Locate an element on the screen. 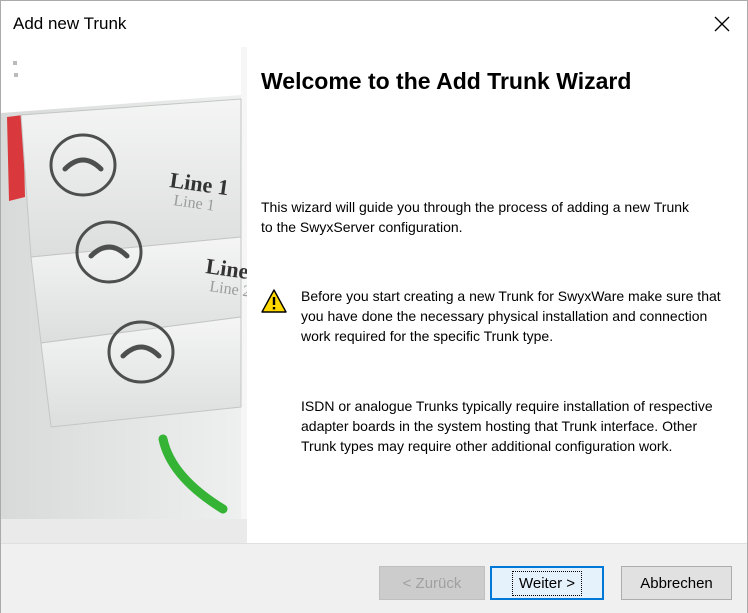 The height and width of the screenshot is (613, 748). close-icon is located at coordinates (722, 24).